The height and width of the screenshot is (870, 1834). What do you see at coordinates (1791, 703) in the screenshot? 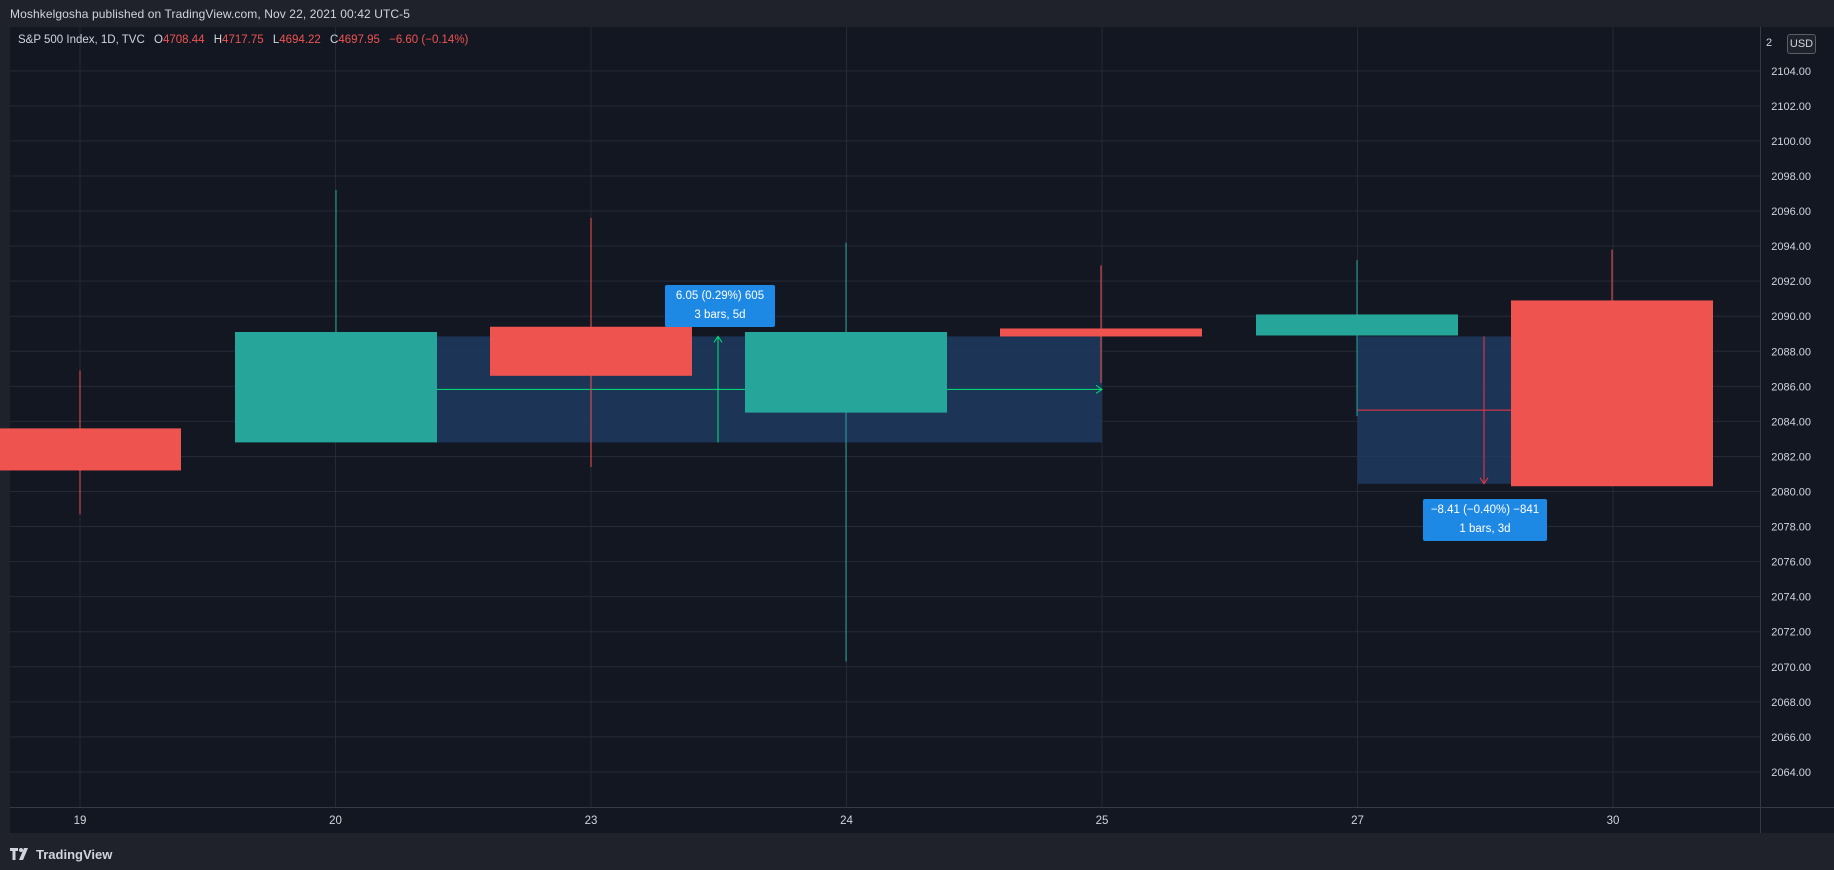
I see `price-tick-label: 2068.00` at bounding box center [1791, 703].